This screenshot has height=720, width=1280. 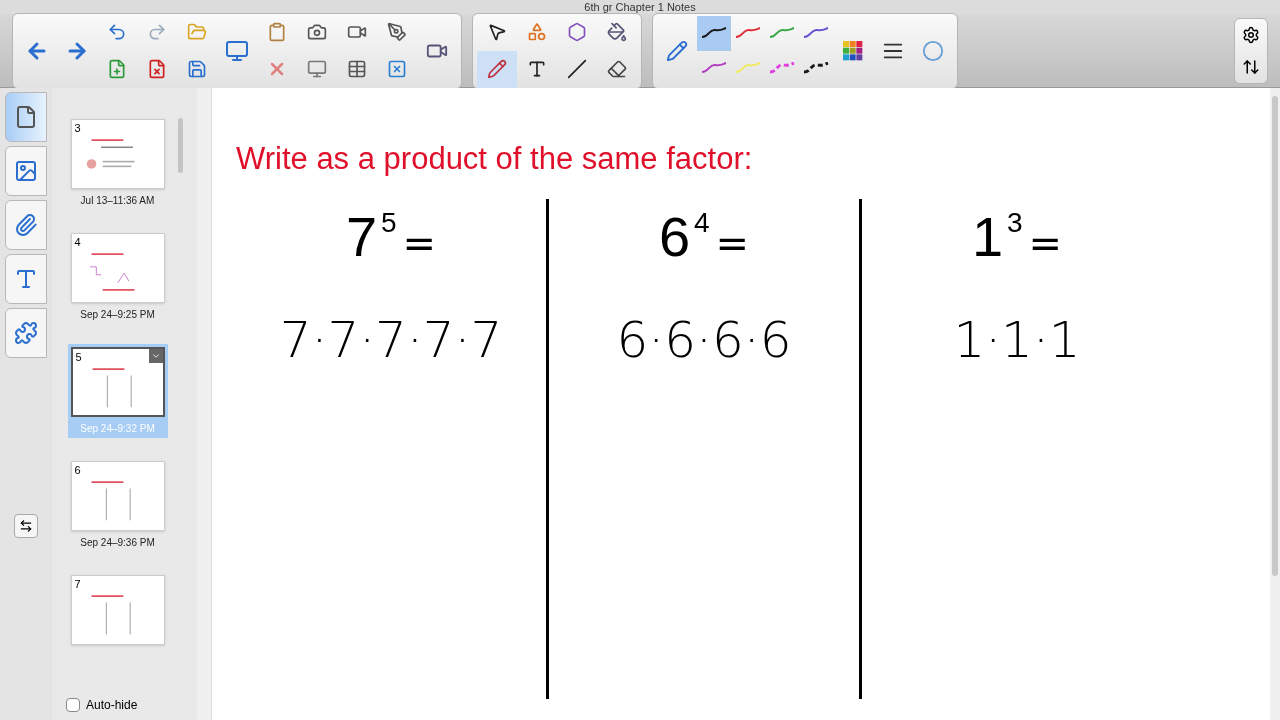 I want to click on settings-icon, so click(x=1251, y=34).